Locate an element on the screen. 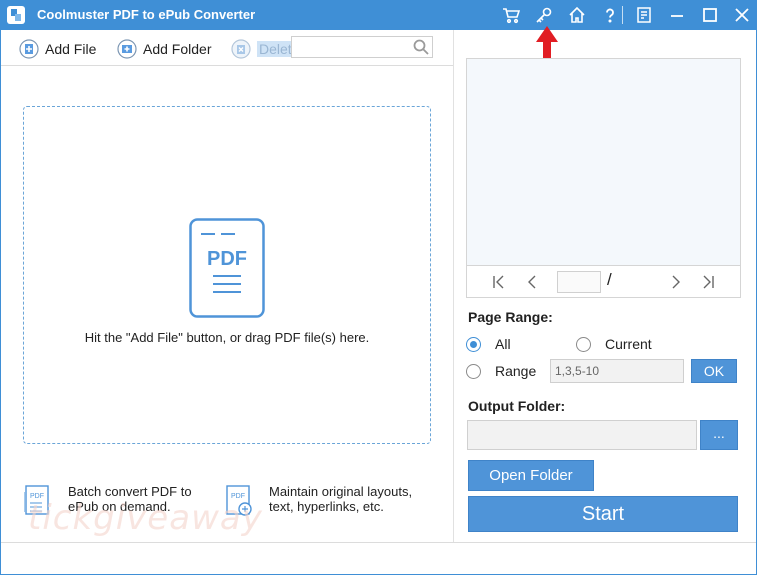  add-file-label: Add File is located at coordinates (71, 49).